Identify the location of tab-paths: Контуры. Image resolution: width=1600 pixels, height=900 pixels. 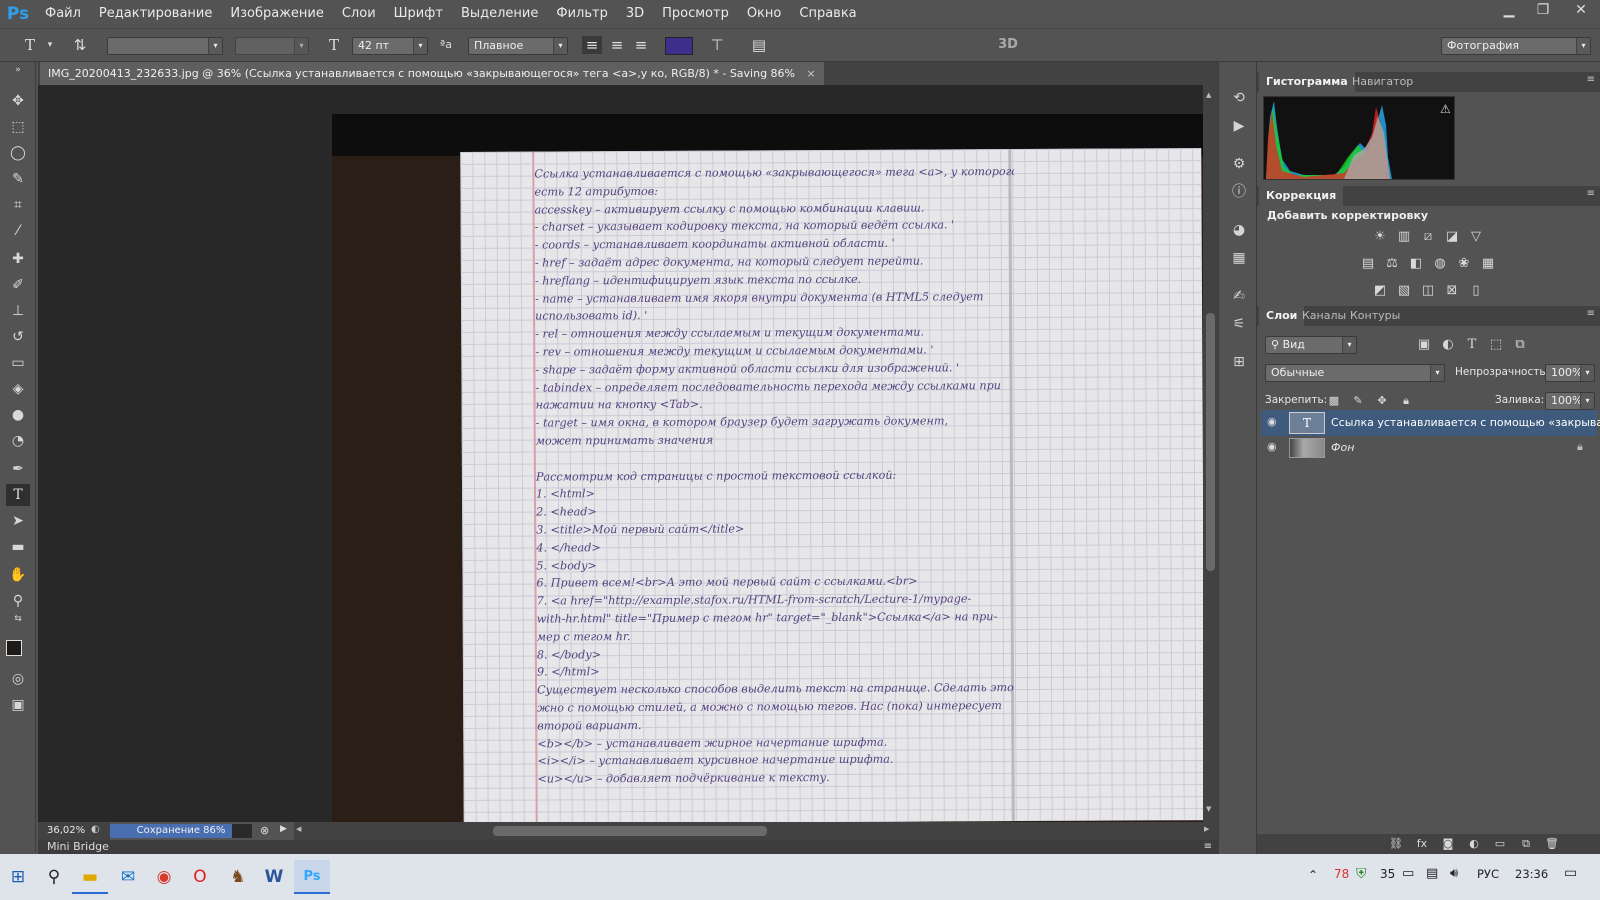
(1375, 316).